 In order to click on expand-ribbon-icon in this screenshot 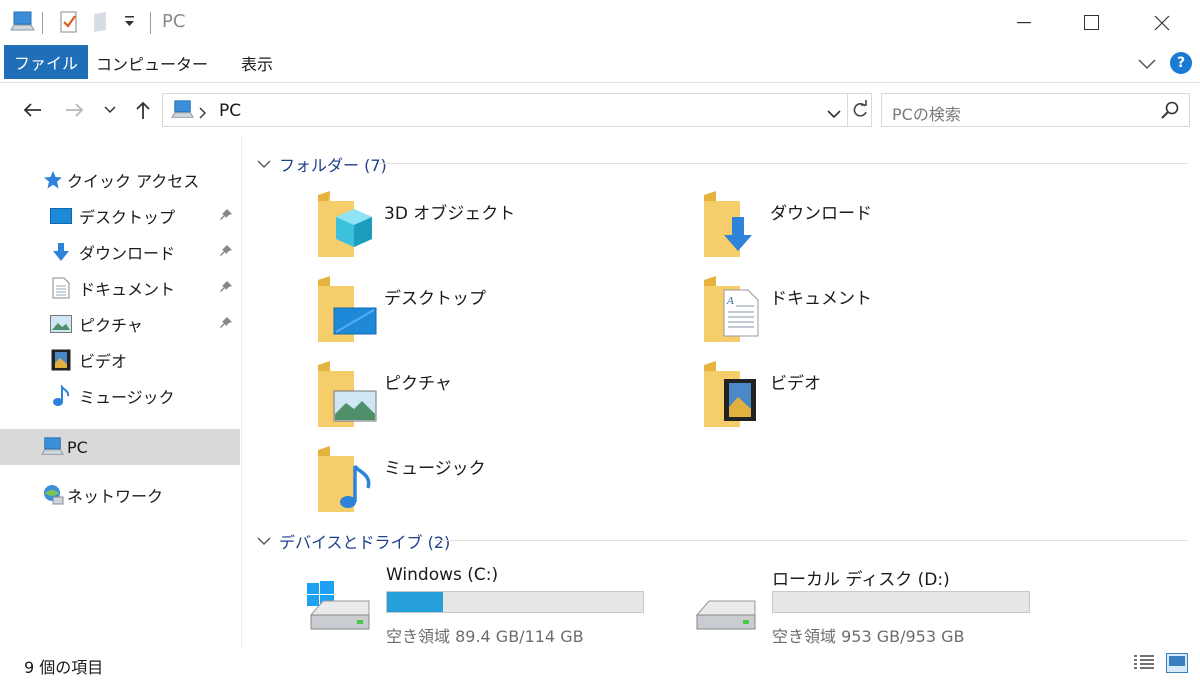, I will do `click(1147, 64)`.